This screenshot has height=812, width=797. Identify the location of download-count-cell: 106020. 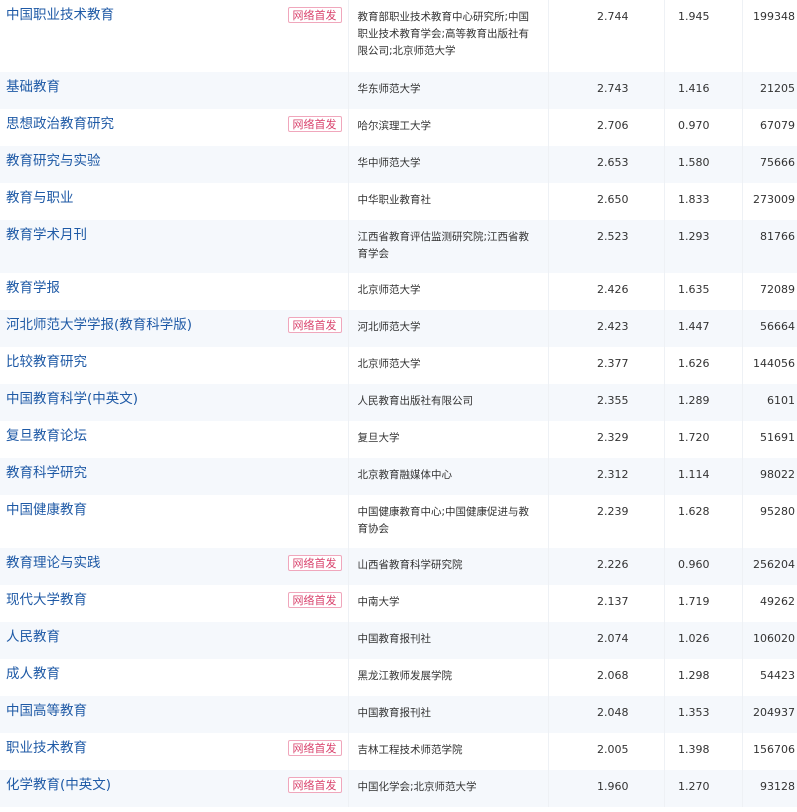
(769, 640).